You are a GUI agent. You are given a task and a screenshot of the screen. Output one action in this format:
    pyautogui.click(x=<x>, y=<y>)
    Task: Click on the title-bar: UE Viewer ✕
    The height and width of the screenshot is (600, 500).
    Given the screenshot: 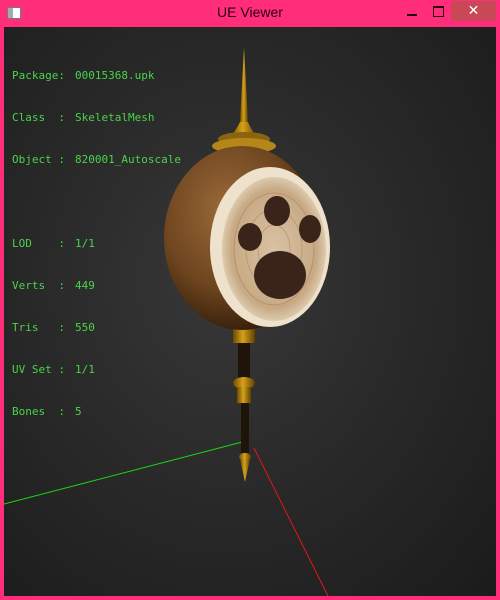 What is the action you would take?
    pyautogui.click(x=250, y=13)
    